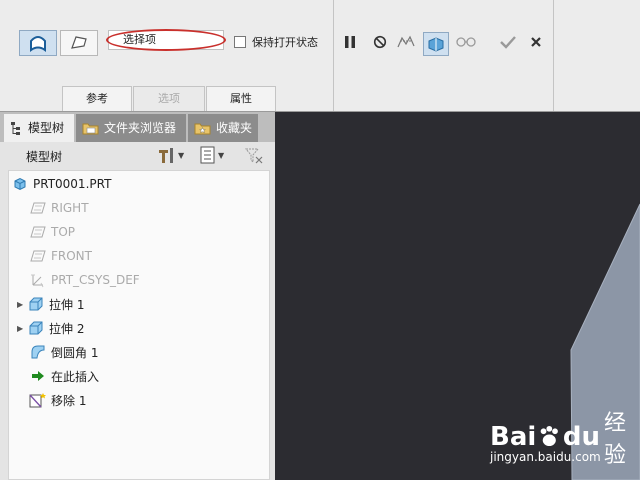 The width and height of the screenshot is (640, 480). What do you see at coordinates (75, 376) in the screenshot?
I see `tree-item-label: 在此插入` at bounding box center [75, 376].